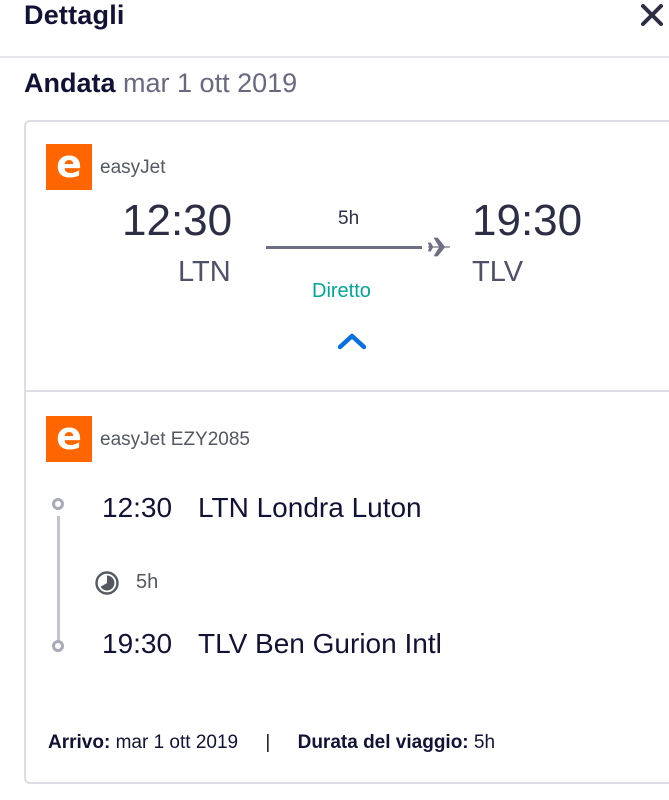 The image size is (669, 800). I want to click on duration-label: Durata del viaggio:, so click(383, 742).